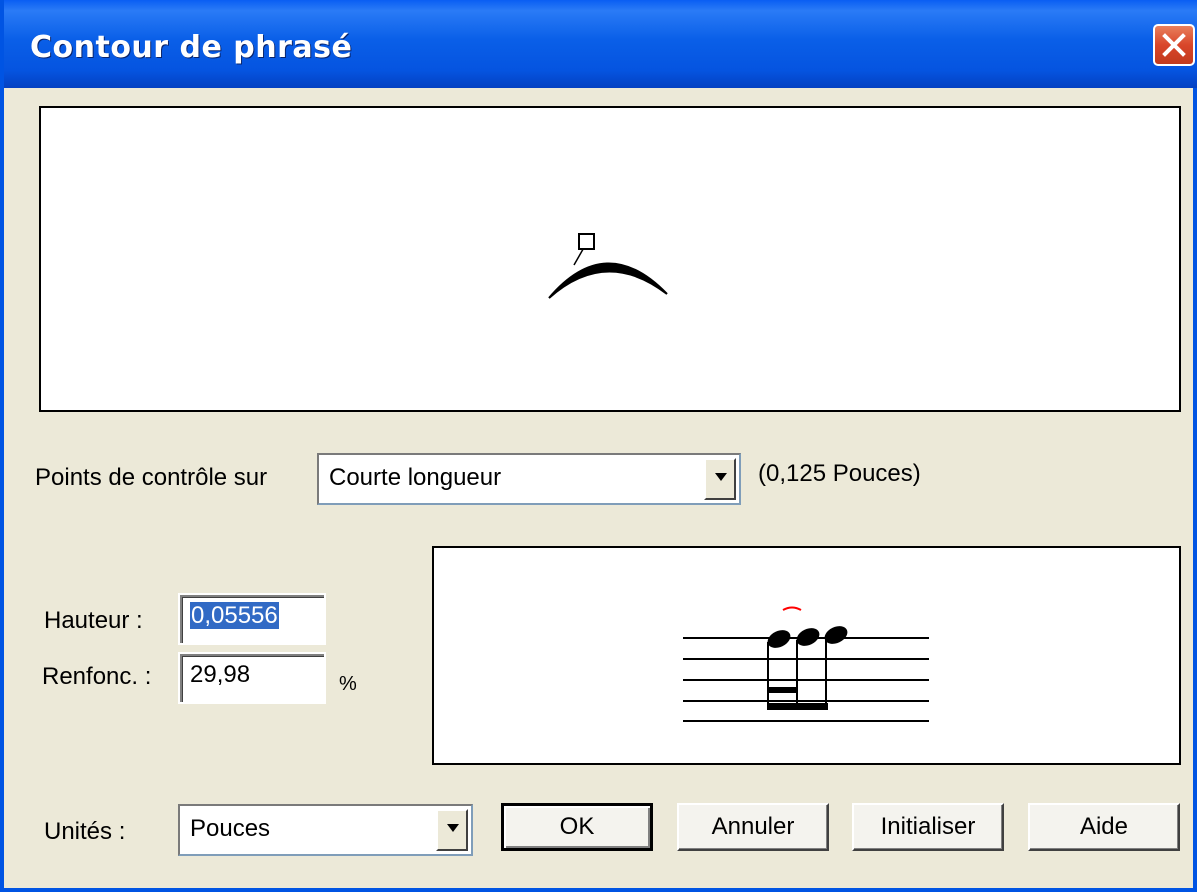 This screenshot has width=1197, height=892. Describe the element at coordinates (348, 684) in the screenshot. I see `inset-unit: %` at that location.